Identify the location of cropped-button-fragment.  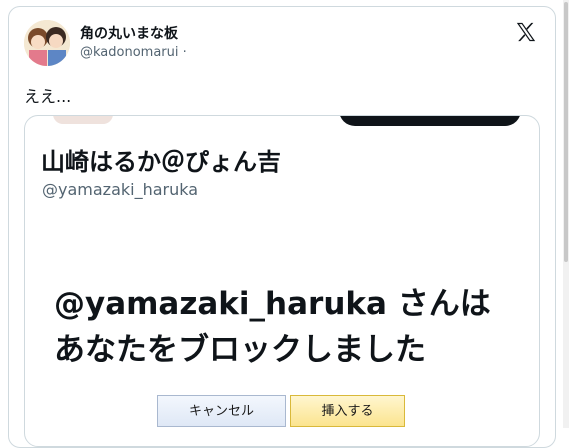
(430, 121).